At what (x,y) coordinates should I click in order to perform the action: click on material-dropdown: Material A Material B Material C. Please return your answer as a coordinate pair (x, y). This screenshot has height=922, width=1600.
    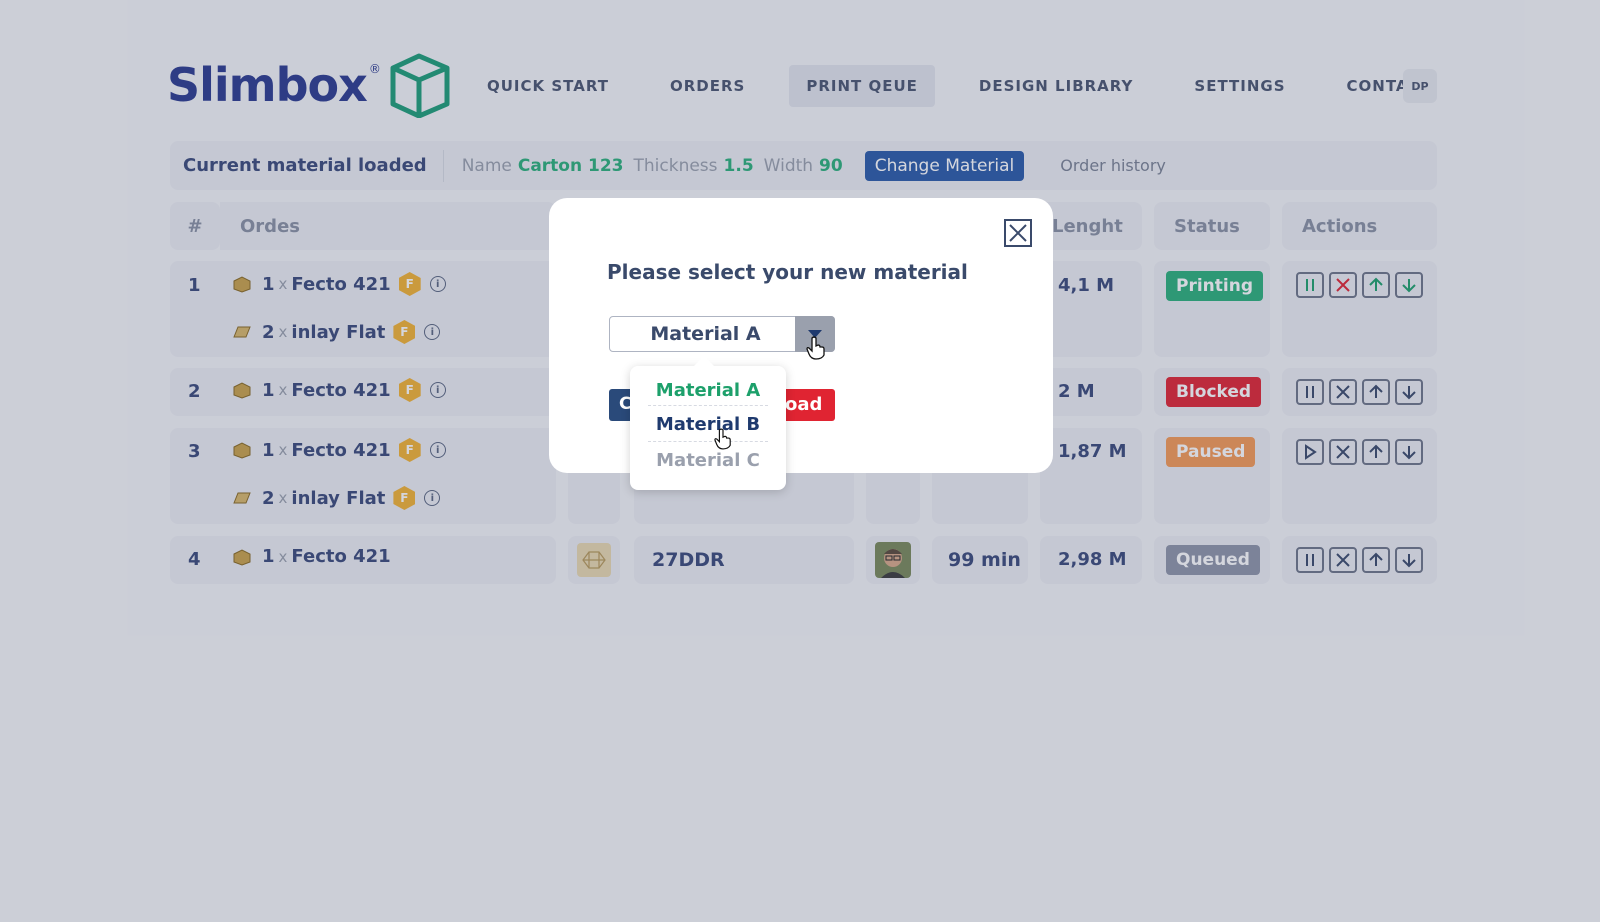
    Looking at the image, I should click on (708, 423).